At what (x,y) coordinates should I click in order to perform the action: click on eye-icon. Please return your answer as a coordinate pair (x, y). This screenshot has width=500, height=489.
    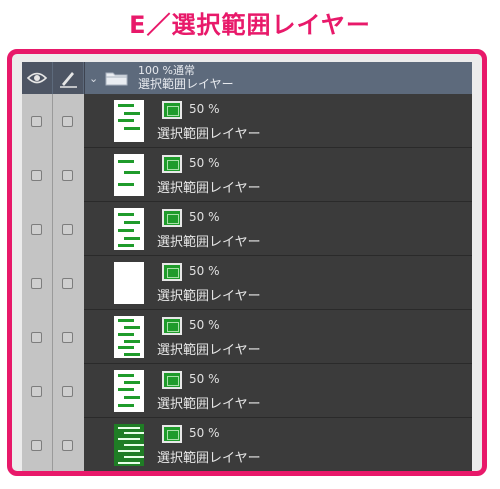
    Looking at the image, I should click on (37, 78).